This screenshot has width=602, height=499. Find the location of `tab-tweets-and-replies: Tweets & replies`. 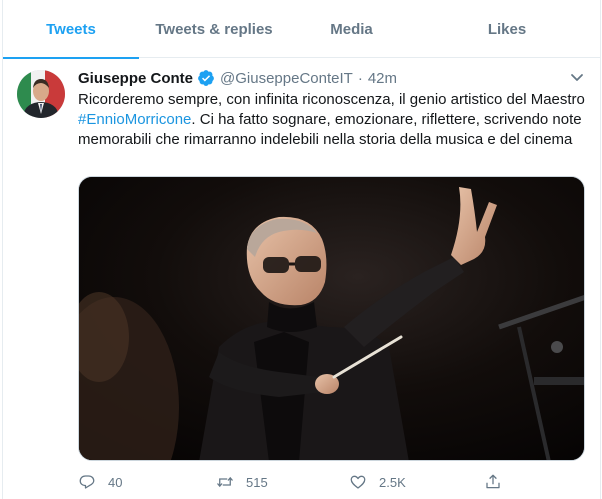

tab-tweets-and-replies: Tweets & replies is located at coordinates (214, 29).